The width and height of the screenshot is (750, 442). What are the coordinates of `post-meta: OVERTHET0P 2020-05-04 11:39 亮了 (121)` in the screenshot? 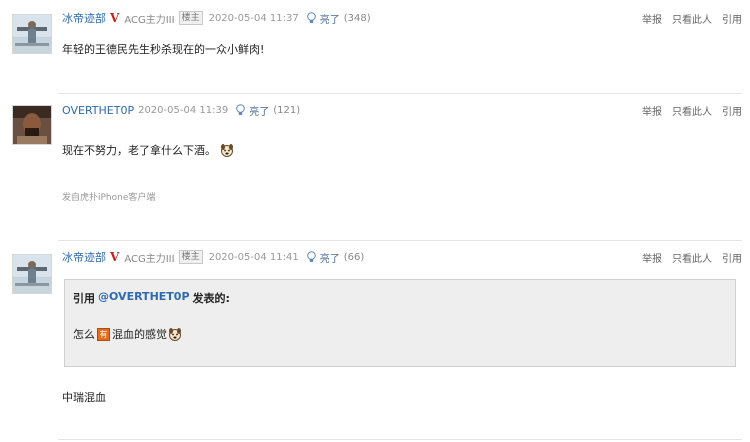 It's located at (181, 110).